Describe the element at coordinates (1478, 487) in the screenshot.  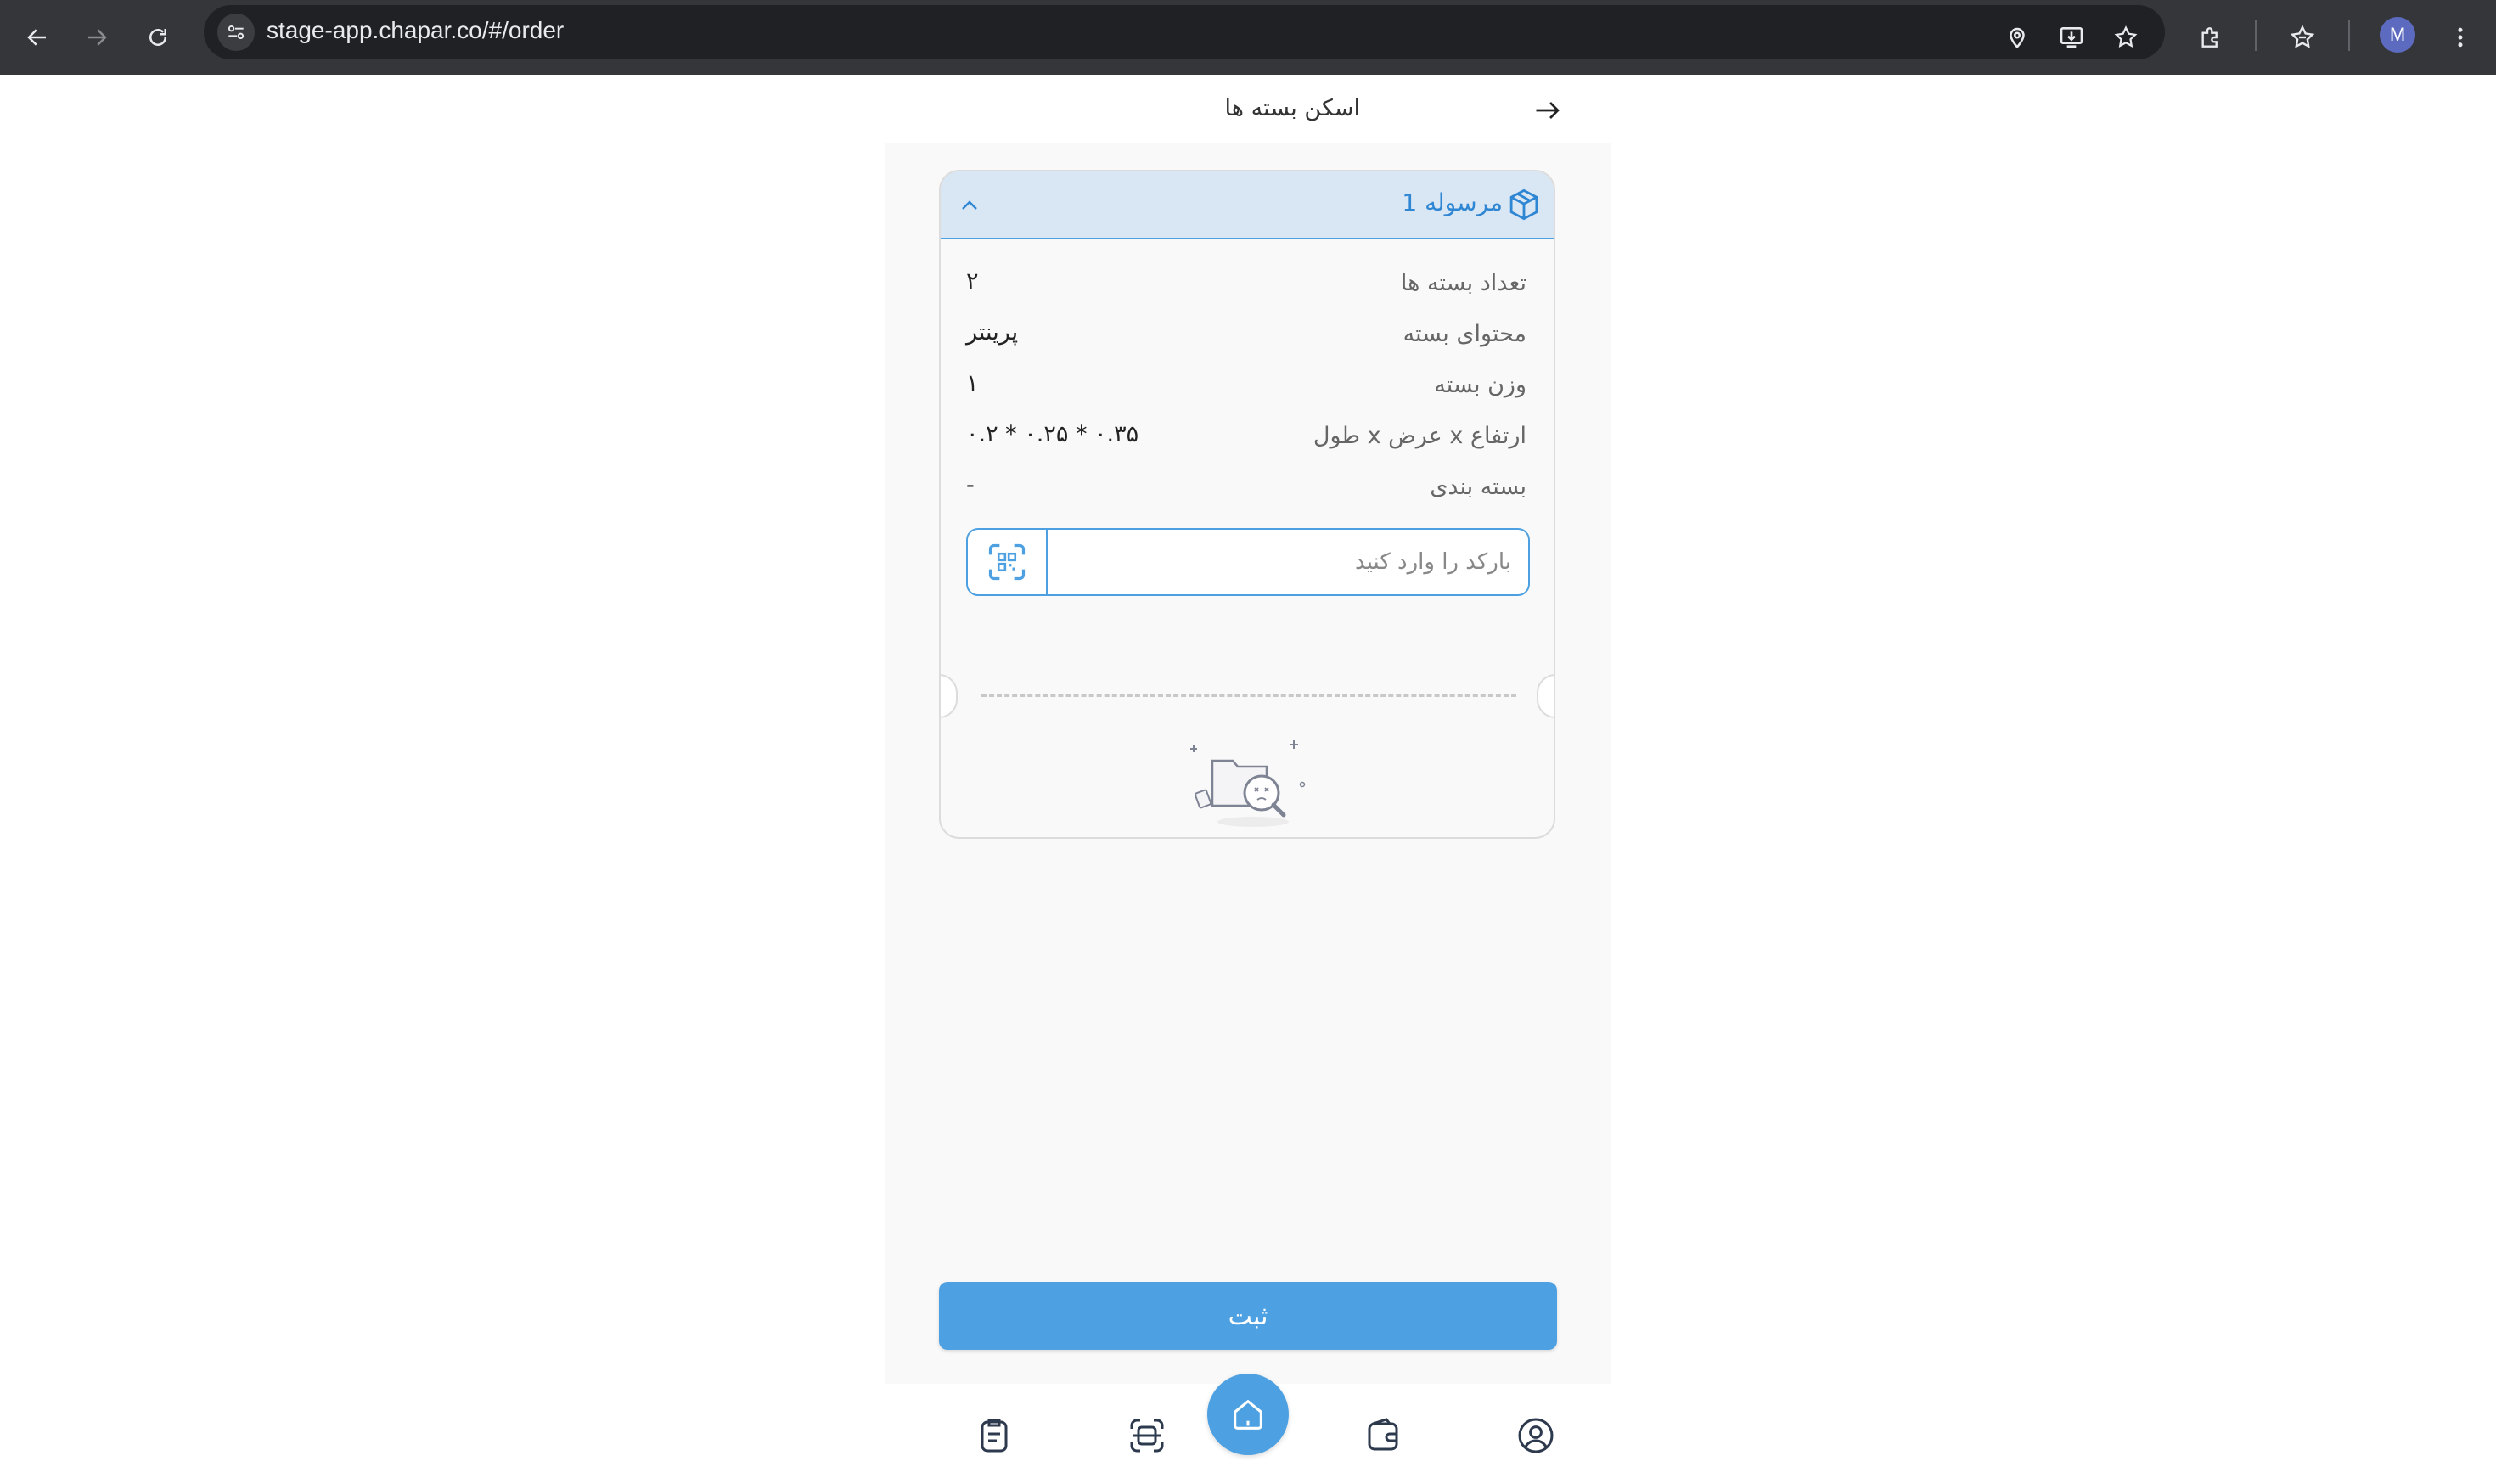
I see `detail-label: بسته بندی` at that location.